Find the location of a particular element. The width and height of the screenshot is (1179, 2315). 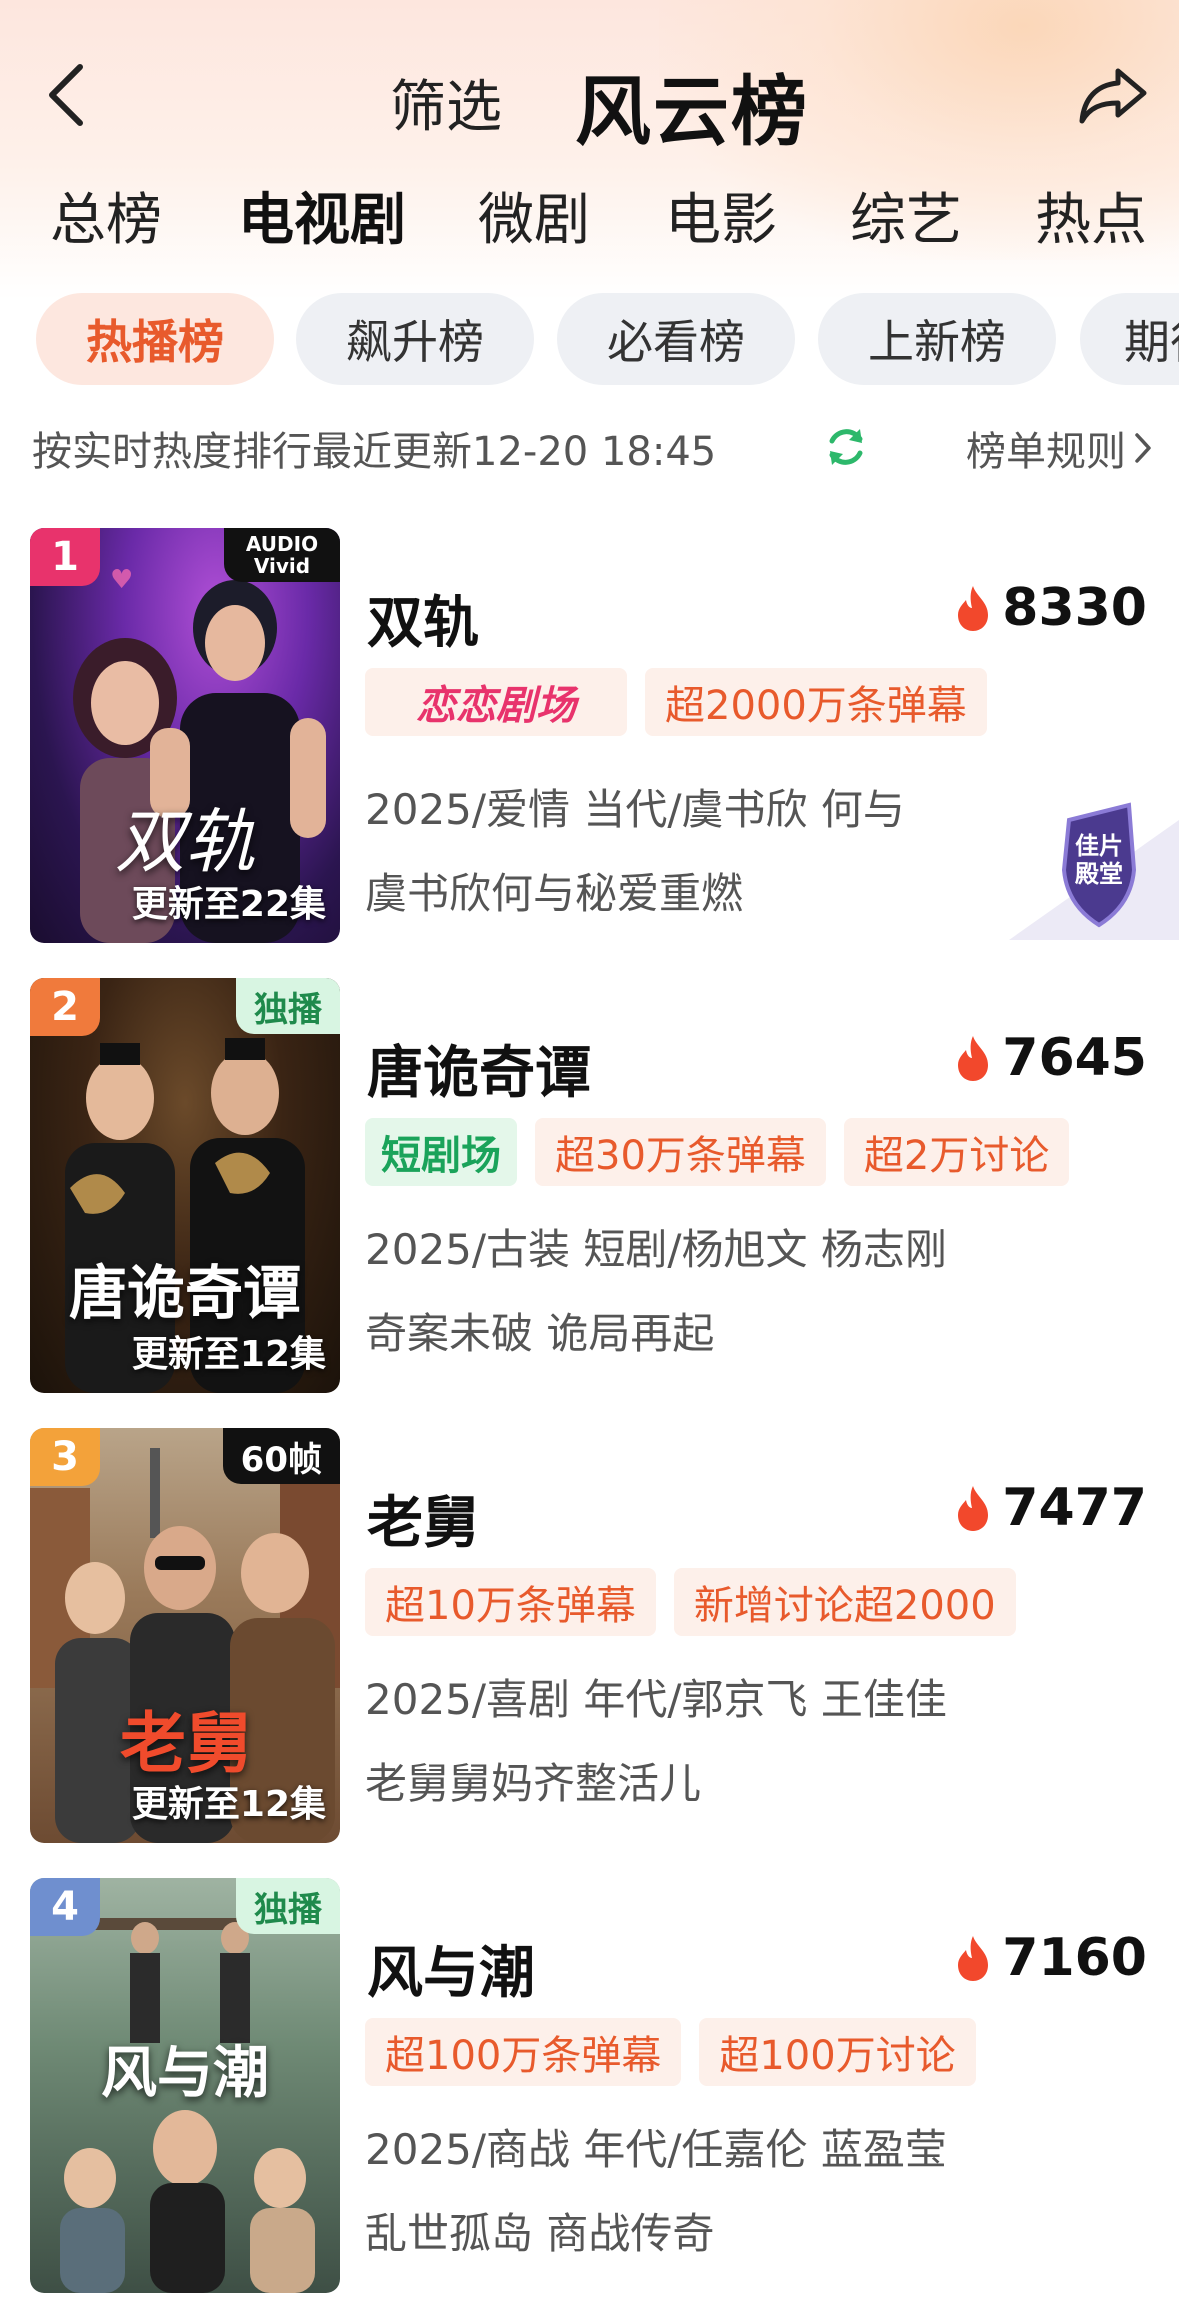

poster-title-art: 唐诡奇谭 is located at coordinates (184, 1293).